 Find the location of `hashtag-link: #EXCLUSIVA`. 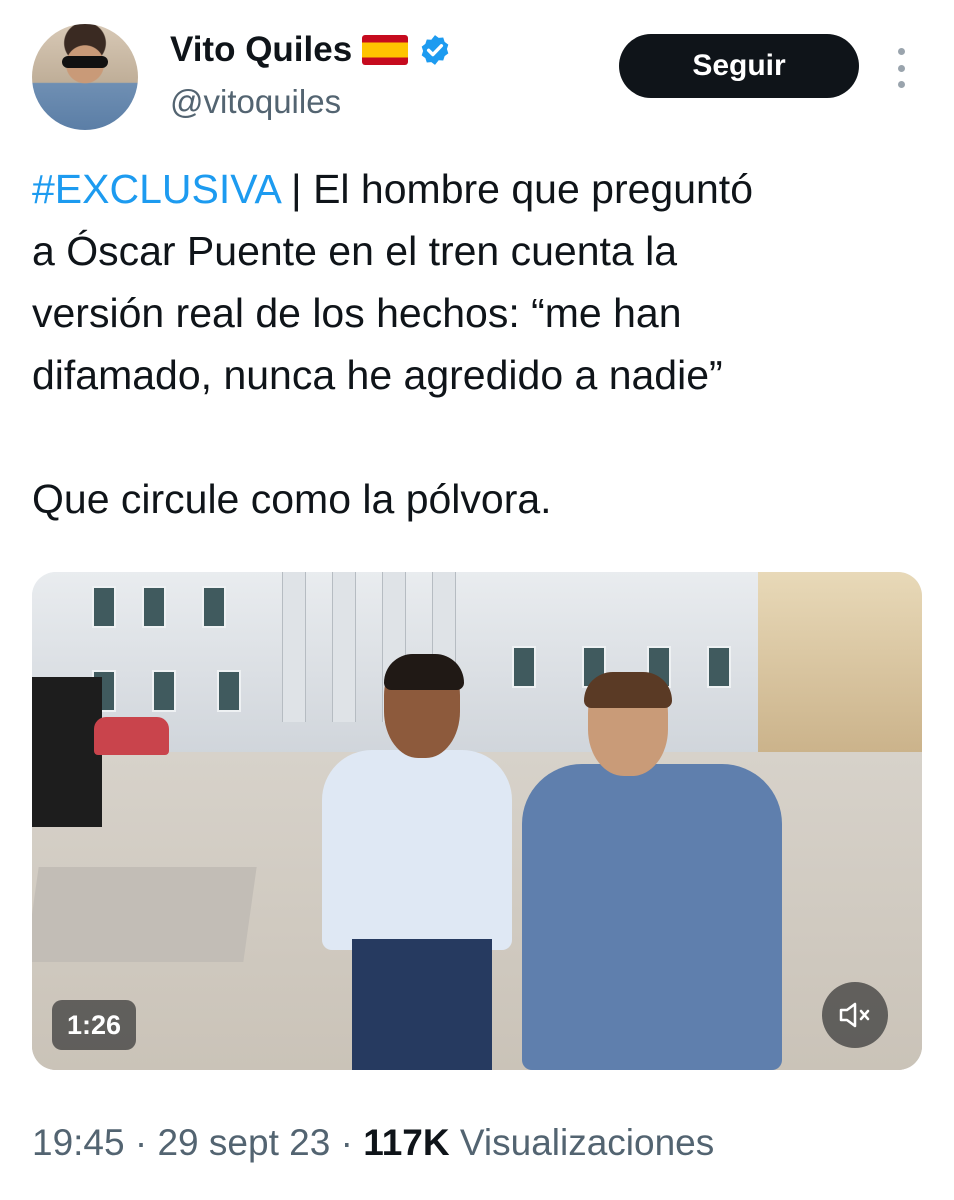

hashtag-link: #EXCLUSIVA is located at coordinates (156, 189).